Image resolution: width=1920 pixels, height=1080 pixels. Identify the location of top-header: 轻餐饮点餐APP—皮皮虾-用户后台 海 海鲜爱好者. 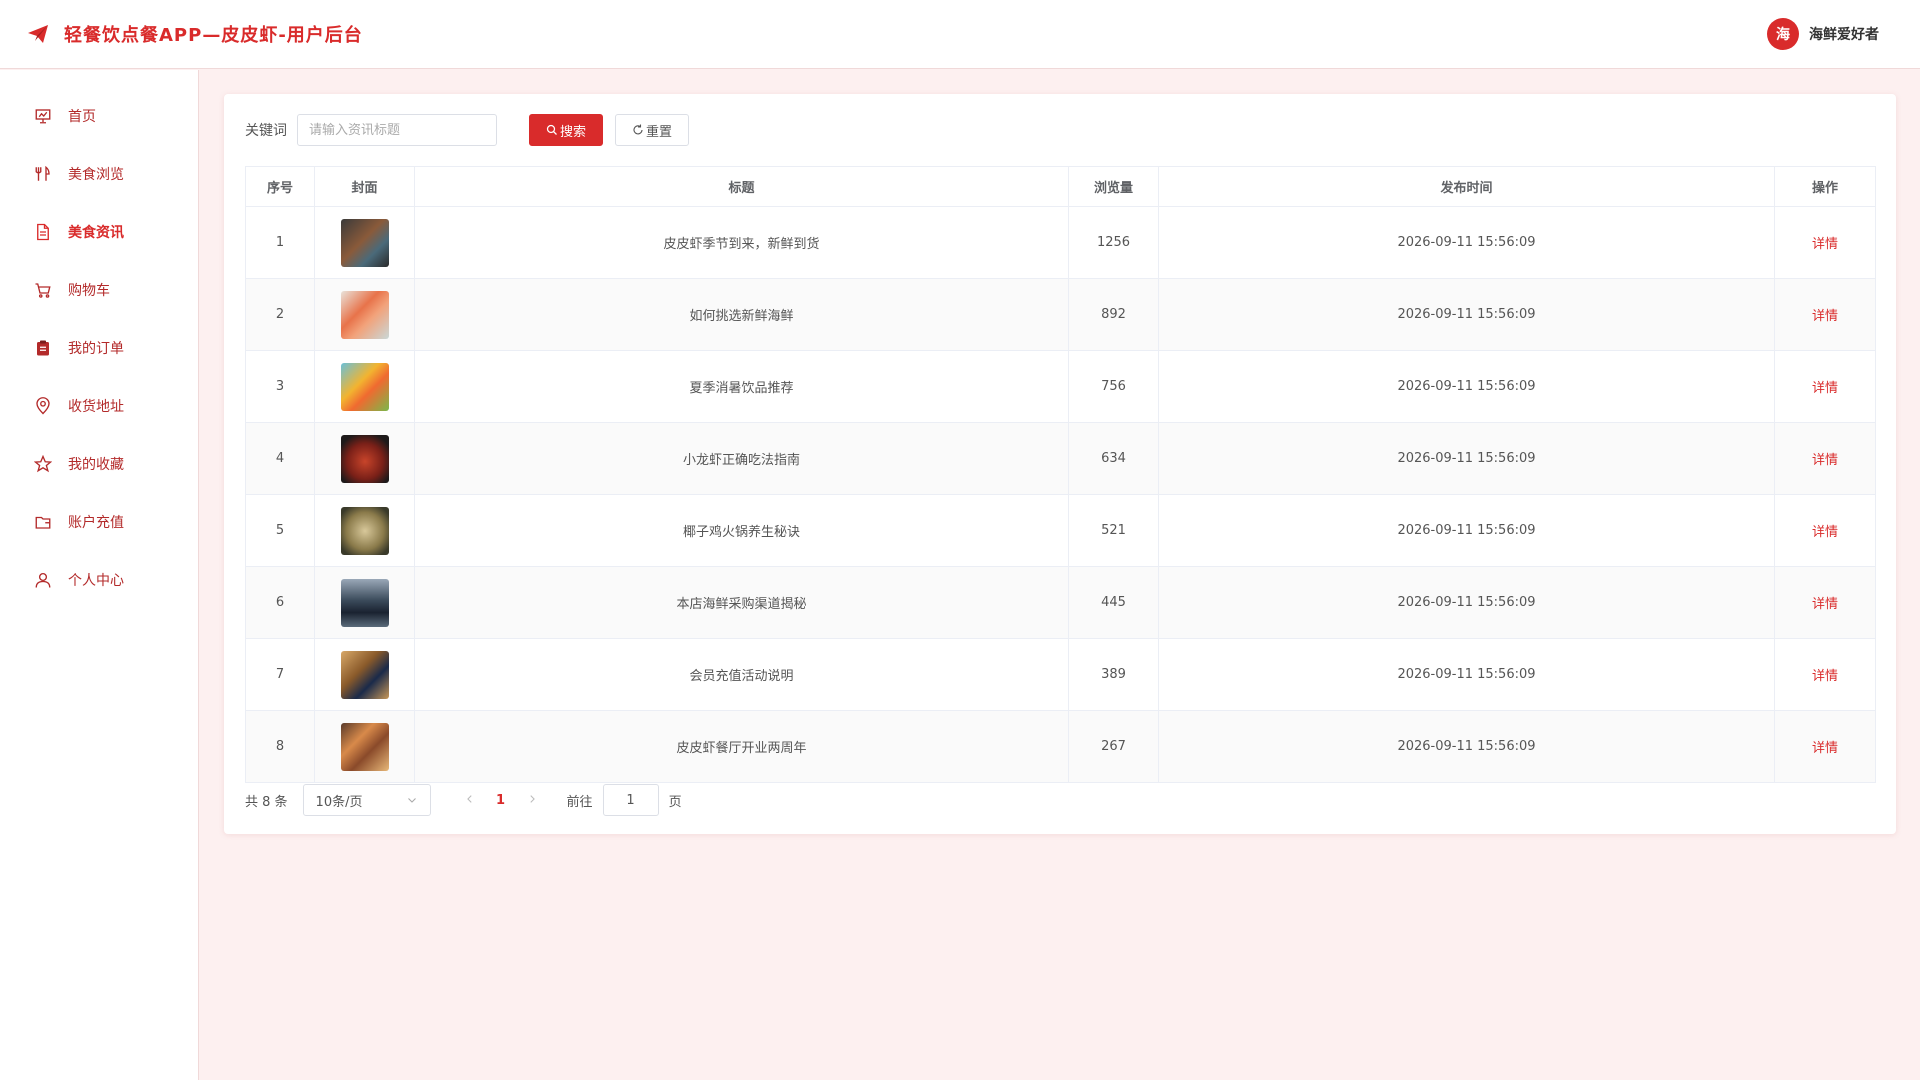
(960, 34).